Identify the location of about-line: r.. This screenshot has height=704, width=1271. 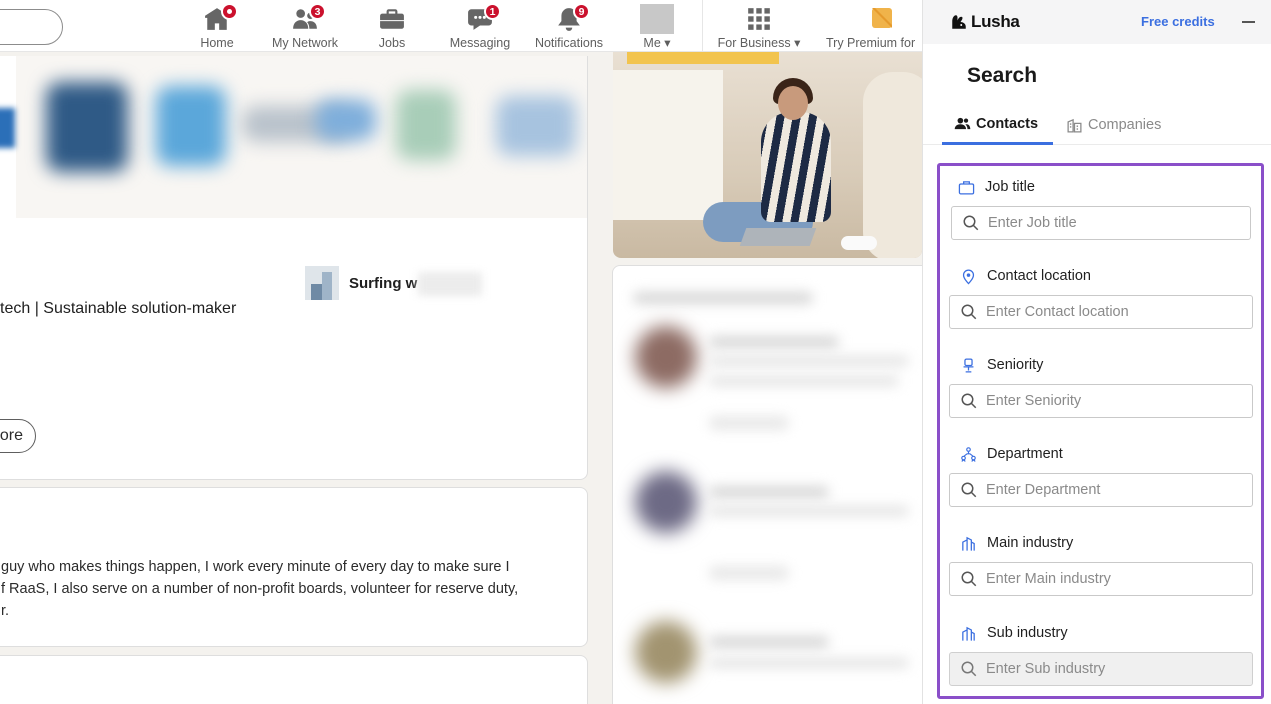
(5, 611).